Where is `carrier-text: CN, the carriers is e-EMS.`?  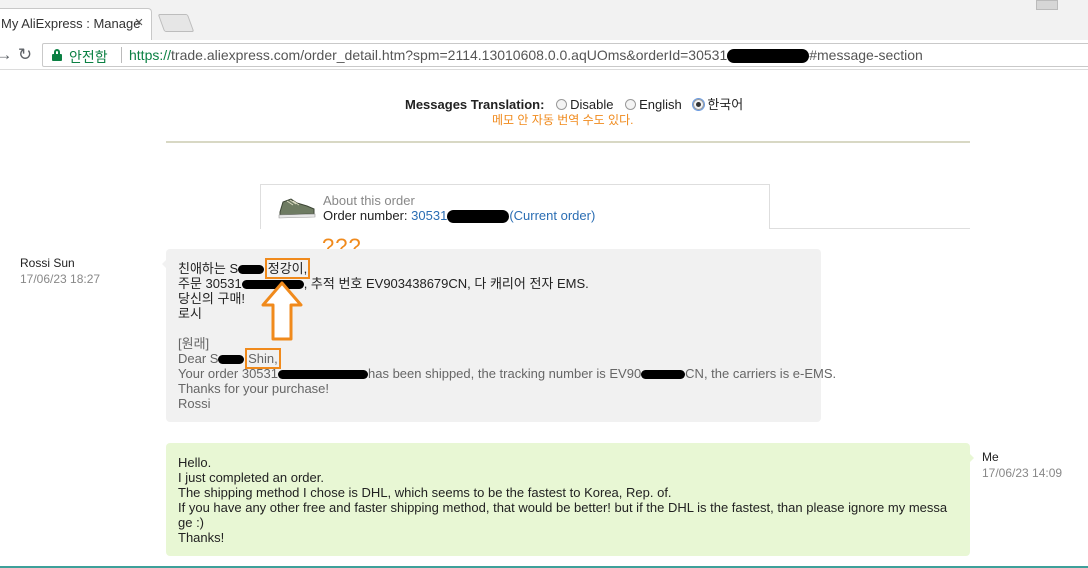 carrier-text: CN, the carriers is e-EMS. is located at coordinates (761, 373).